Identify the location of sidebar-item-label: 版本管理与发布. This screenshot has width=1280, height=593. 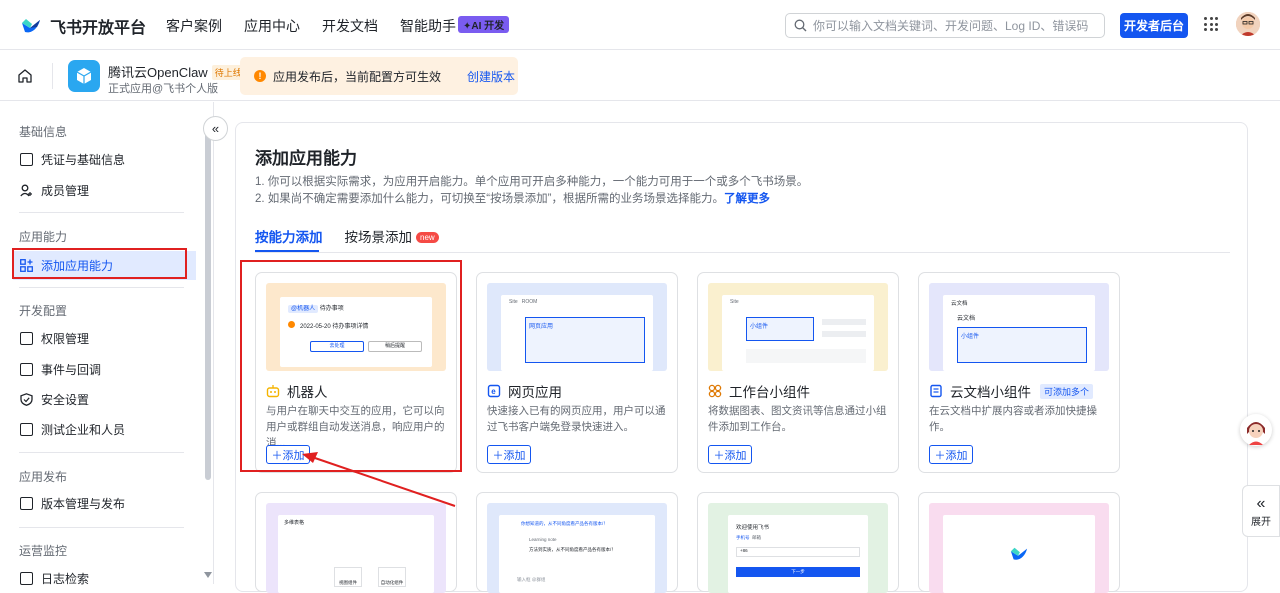
(83, 504).